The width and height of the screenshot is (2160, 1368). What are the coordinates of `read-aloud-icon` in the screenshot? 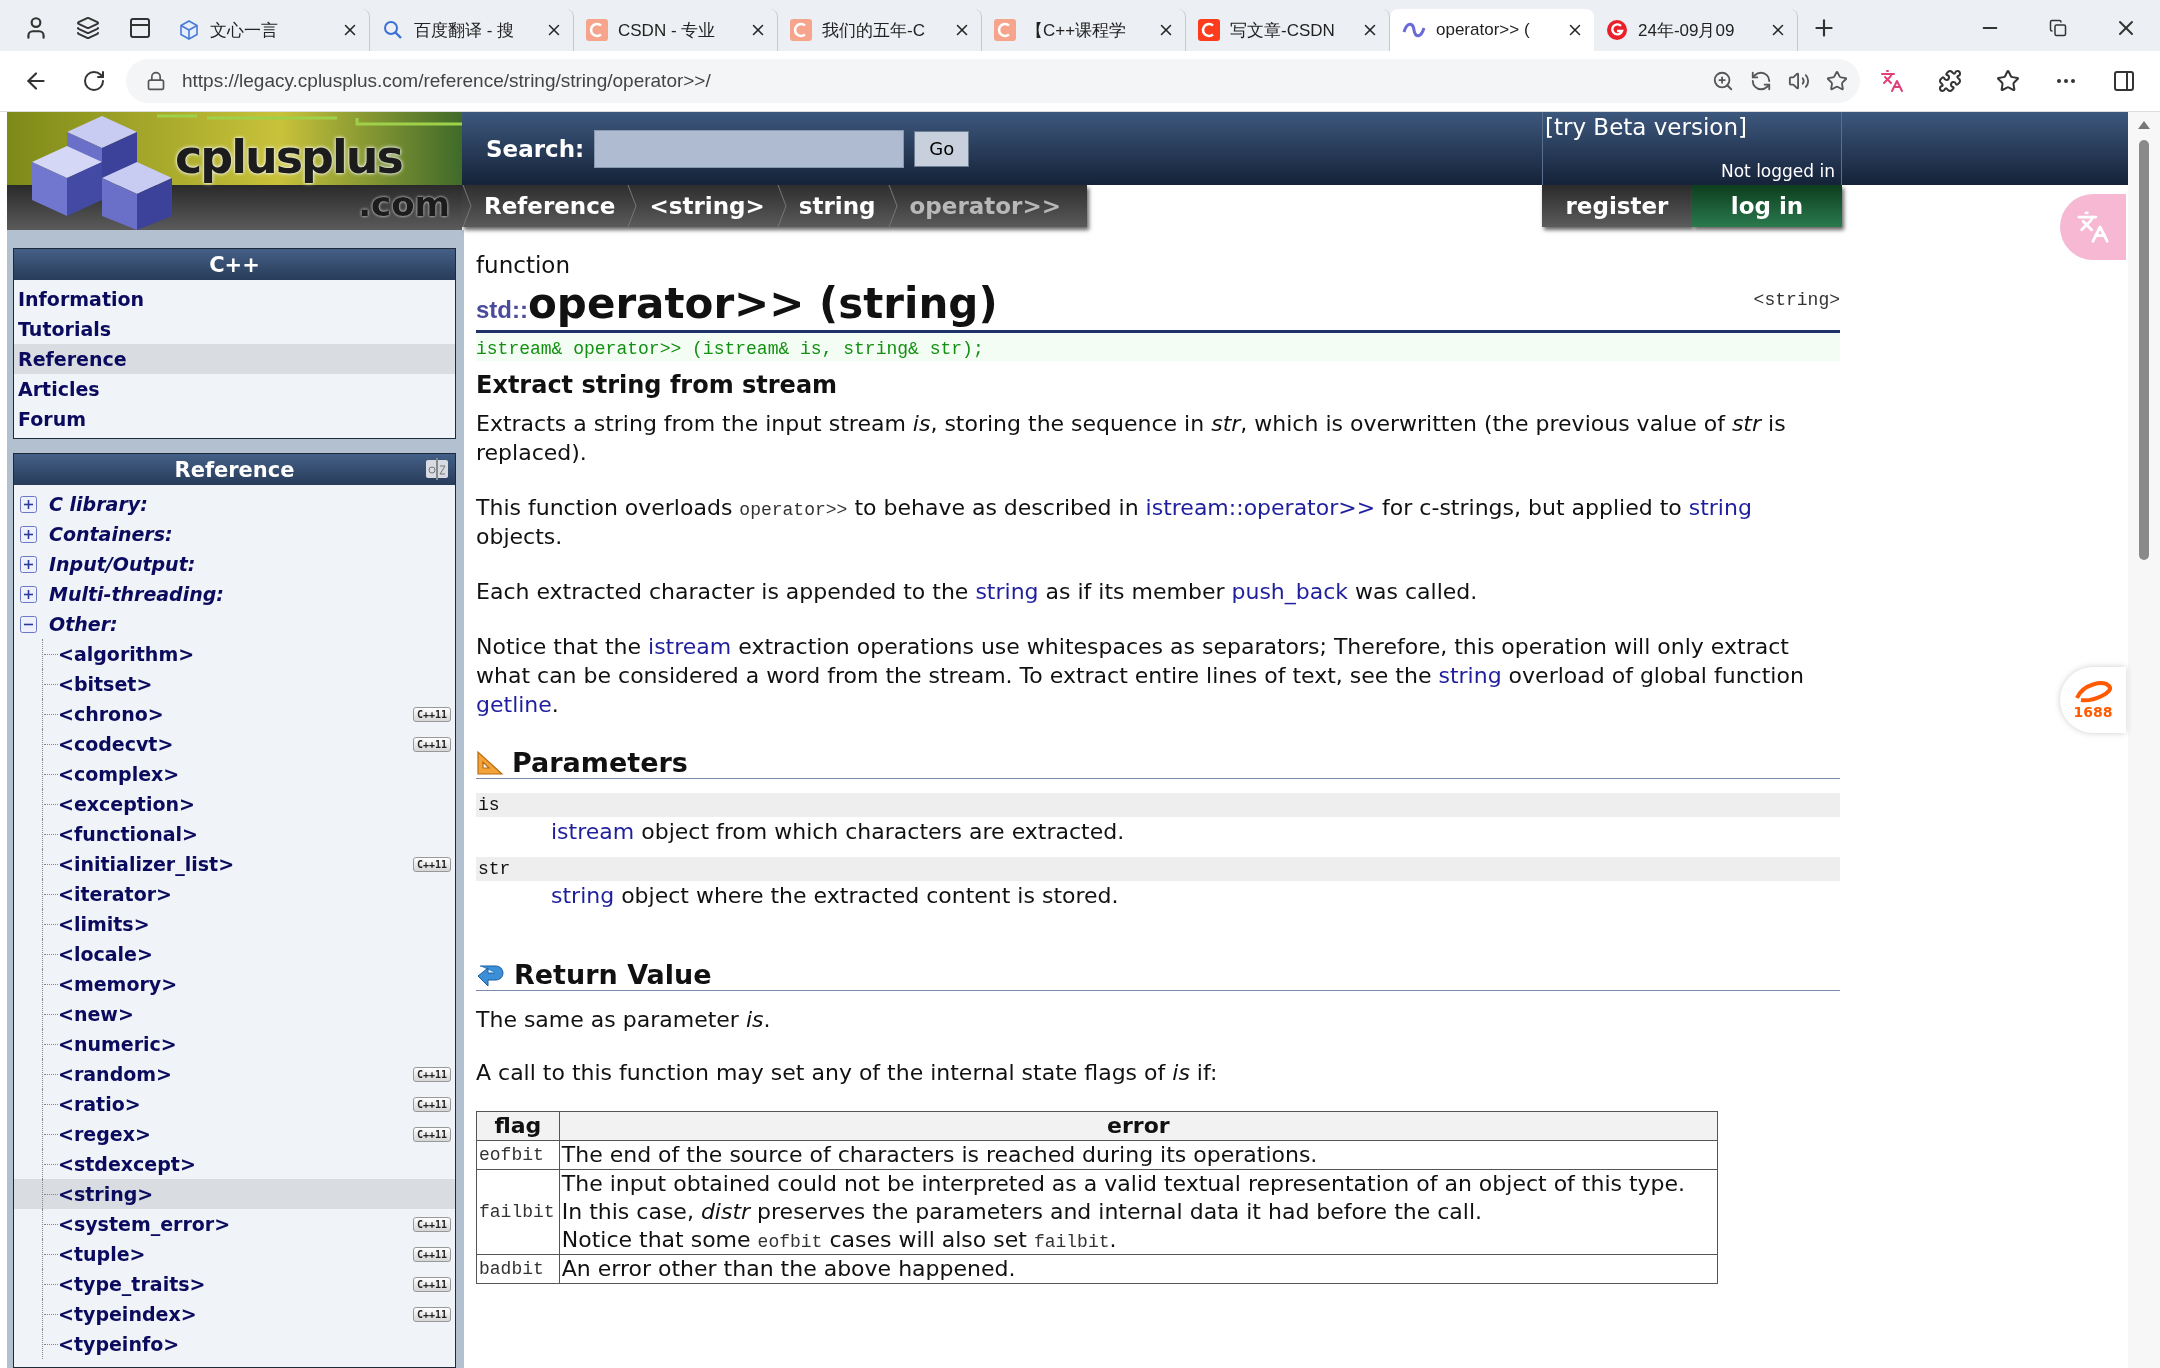 It's located at (1799, 81).